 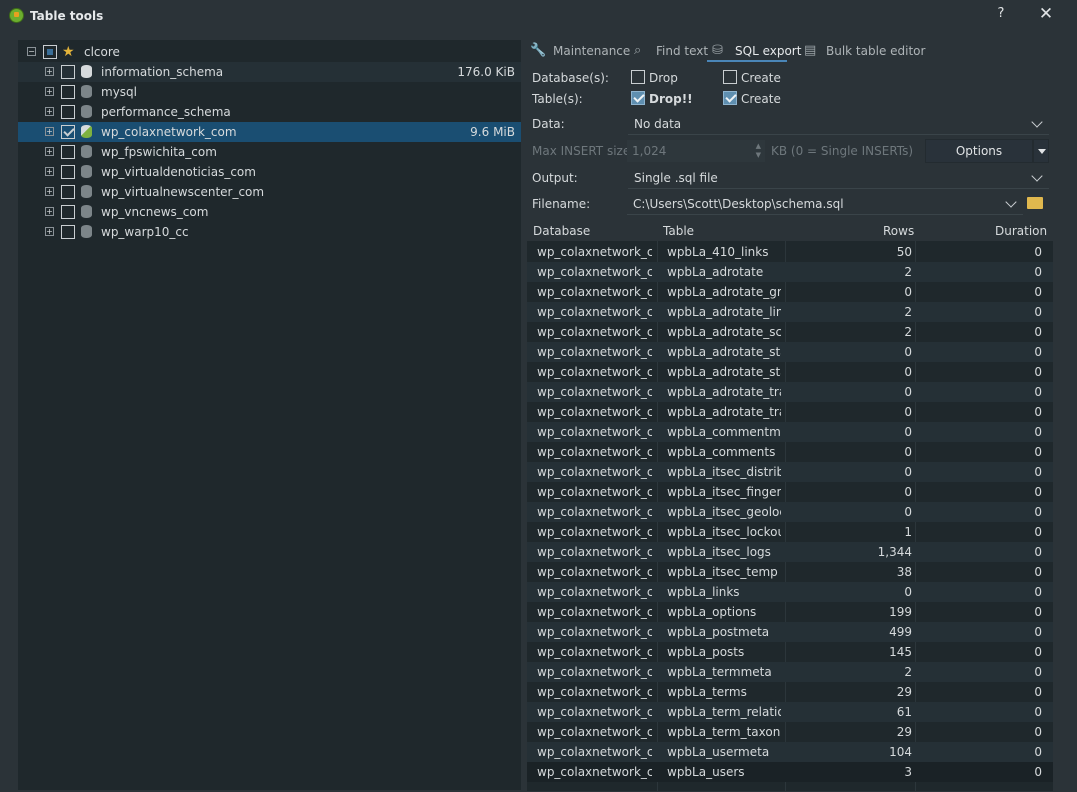 I want to click on column-header-rows: Rows, so click(x=898, y=231).